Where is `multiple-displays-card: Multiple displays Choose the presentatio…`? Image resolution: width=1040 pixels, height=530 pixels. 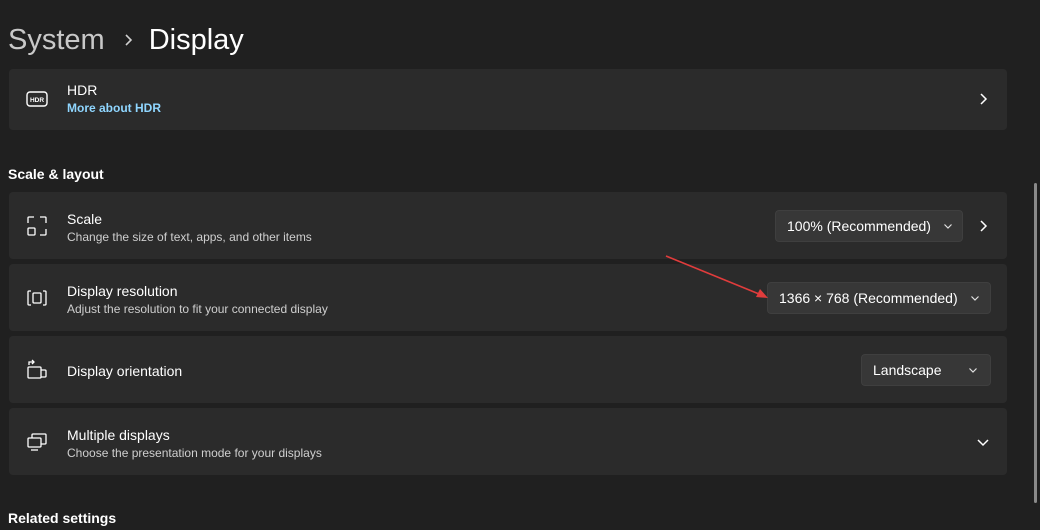
multiple-displays-card: Multiple displays Choose the presentatio… is located at coordinates (508, 441).